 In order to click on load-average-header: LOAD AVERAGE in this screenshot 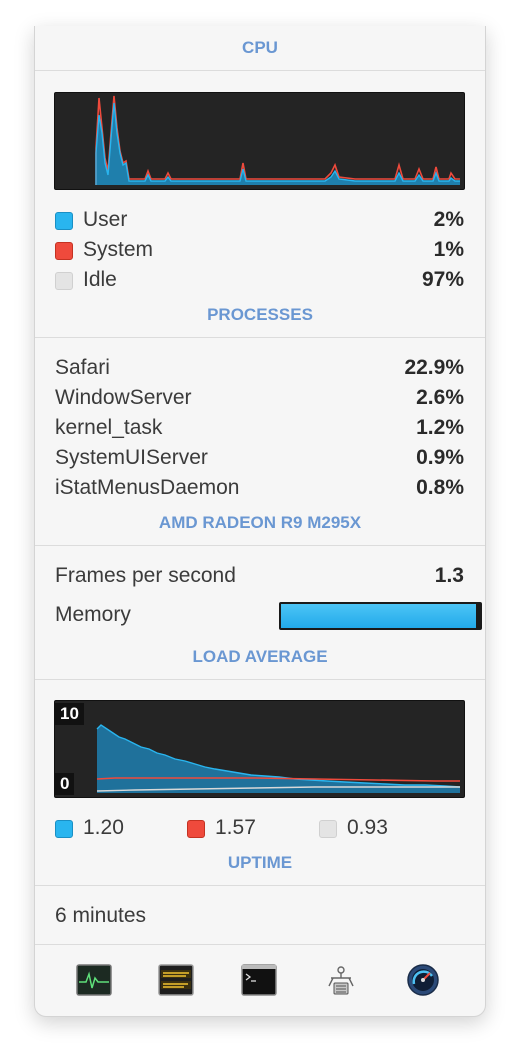, I will do `click(260, 657)`.